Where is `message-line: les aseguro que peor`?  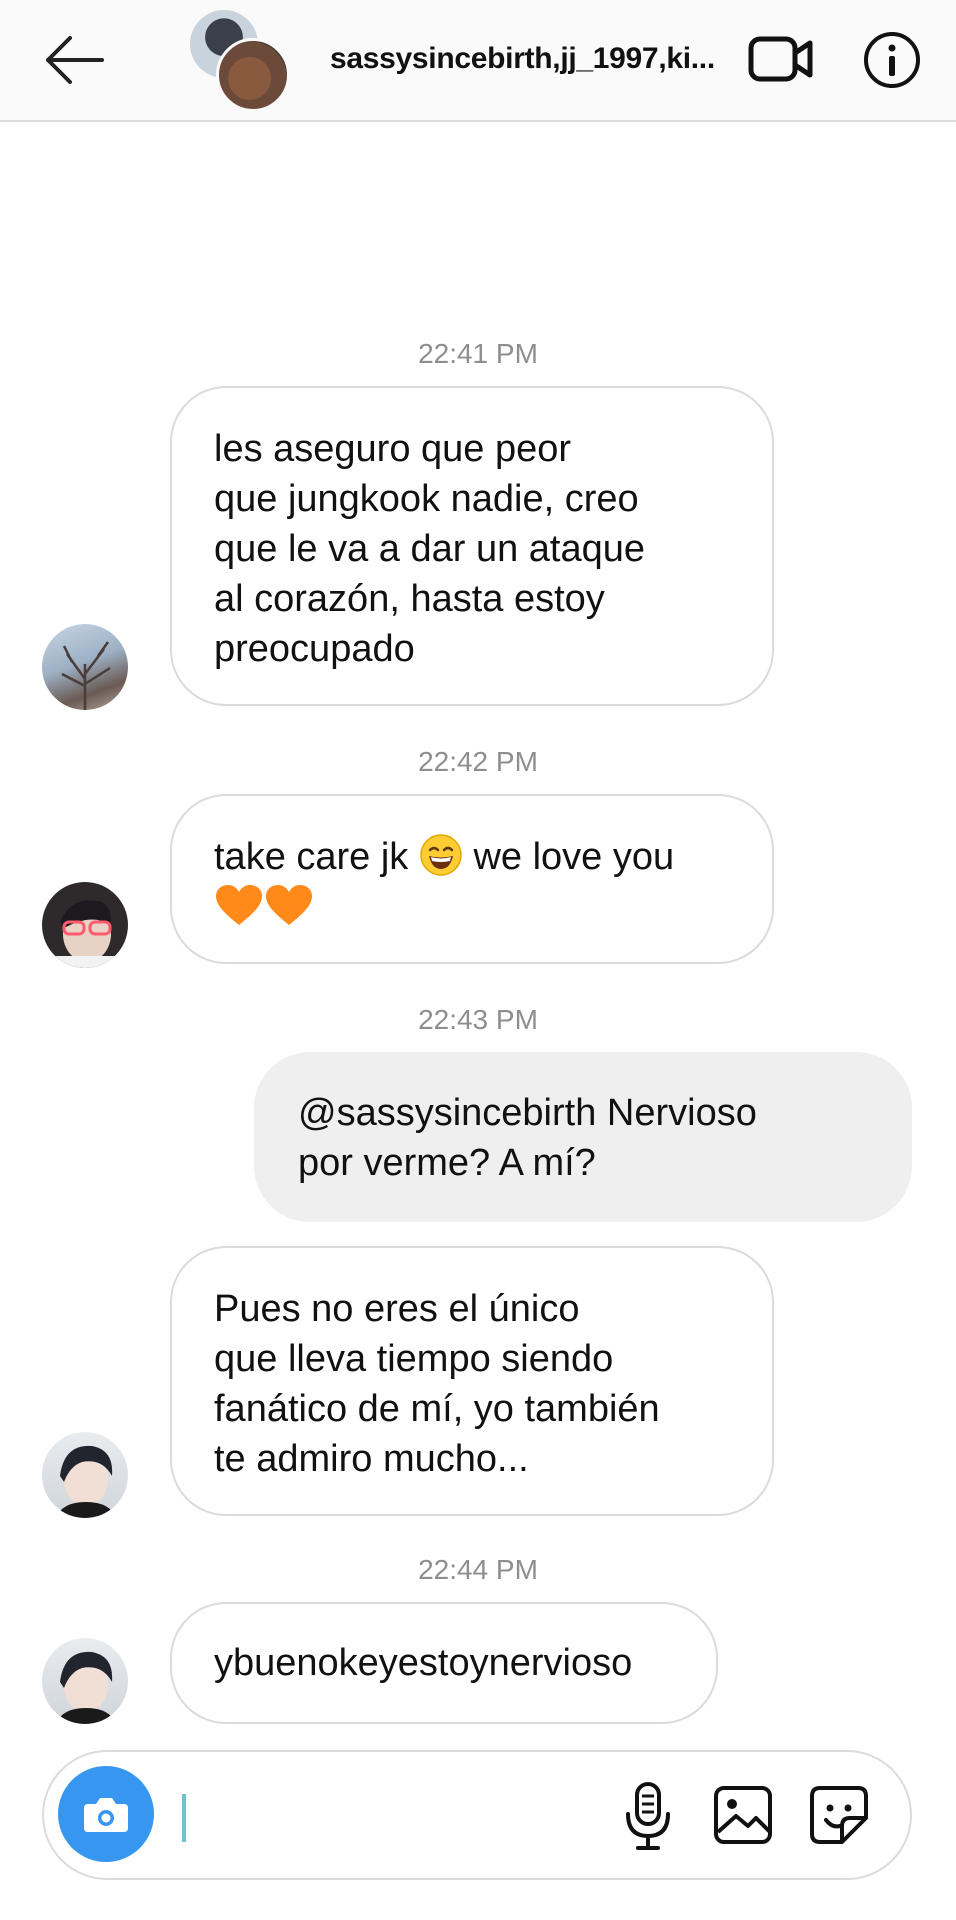 message-line: les aseguro que peor is located at coordinates (393, 449).